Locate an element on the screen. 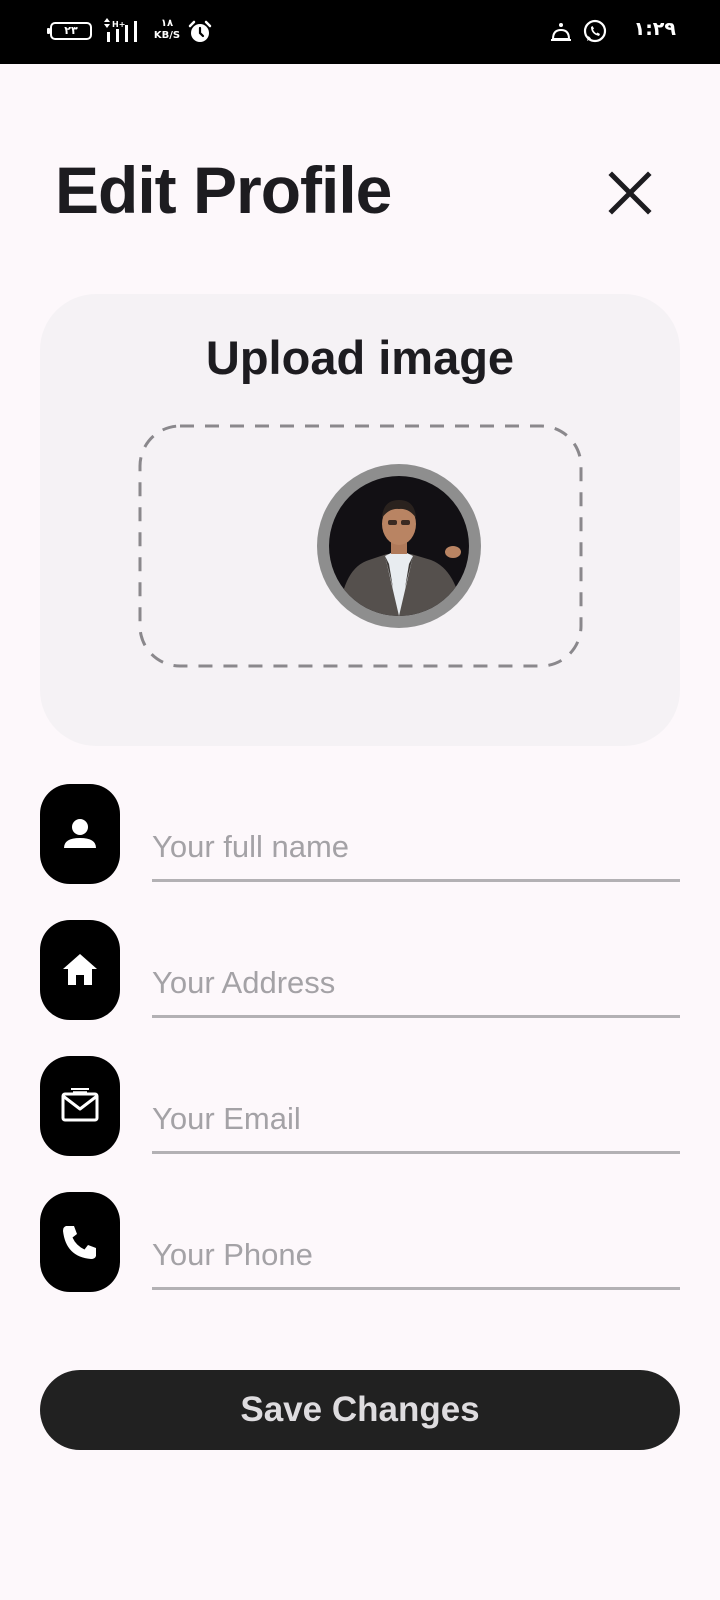 The height and width of the screenshot is (1600, 720). status-time: ١:٢٩ is located at coordinates (654, 29).